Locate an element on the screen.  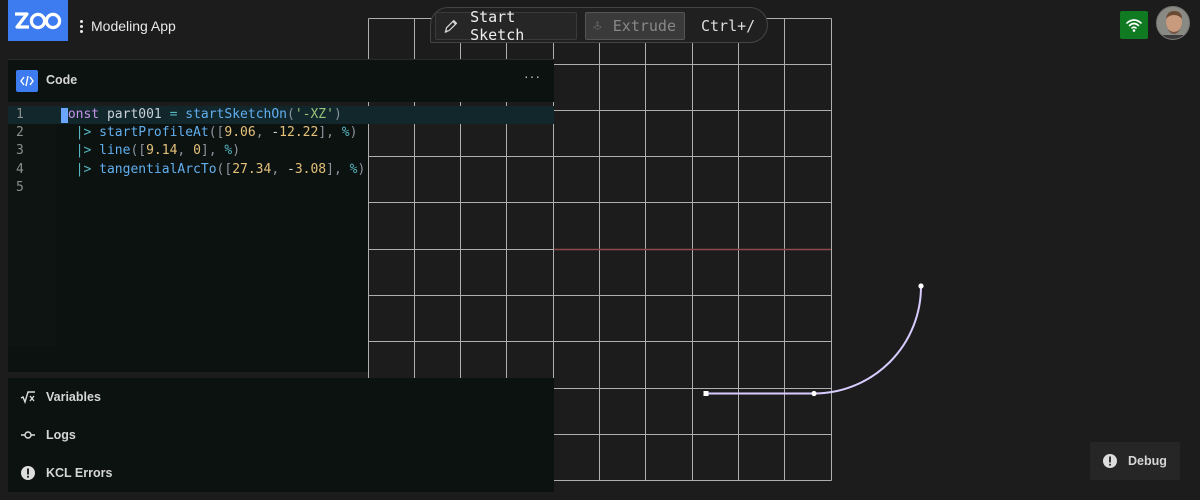
extrude-icon is located at coordinates (597, 25).